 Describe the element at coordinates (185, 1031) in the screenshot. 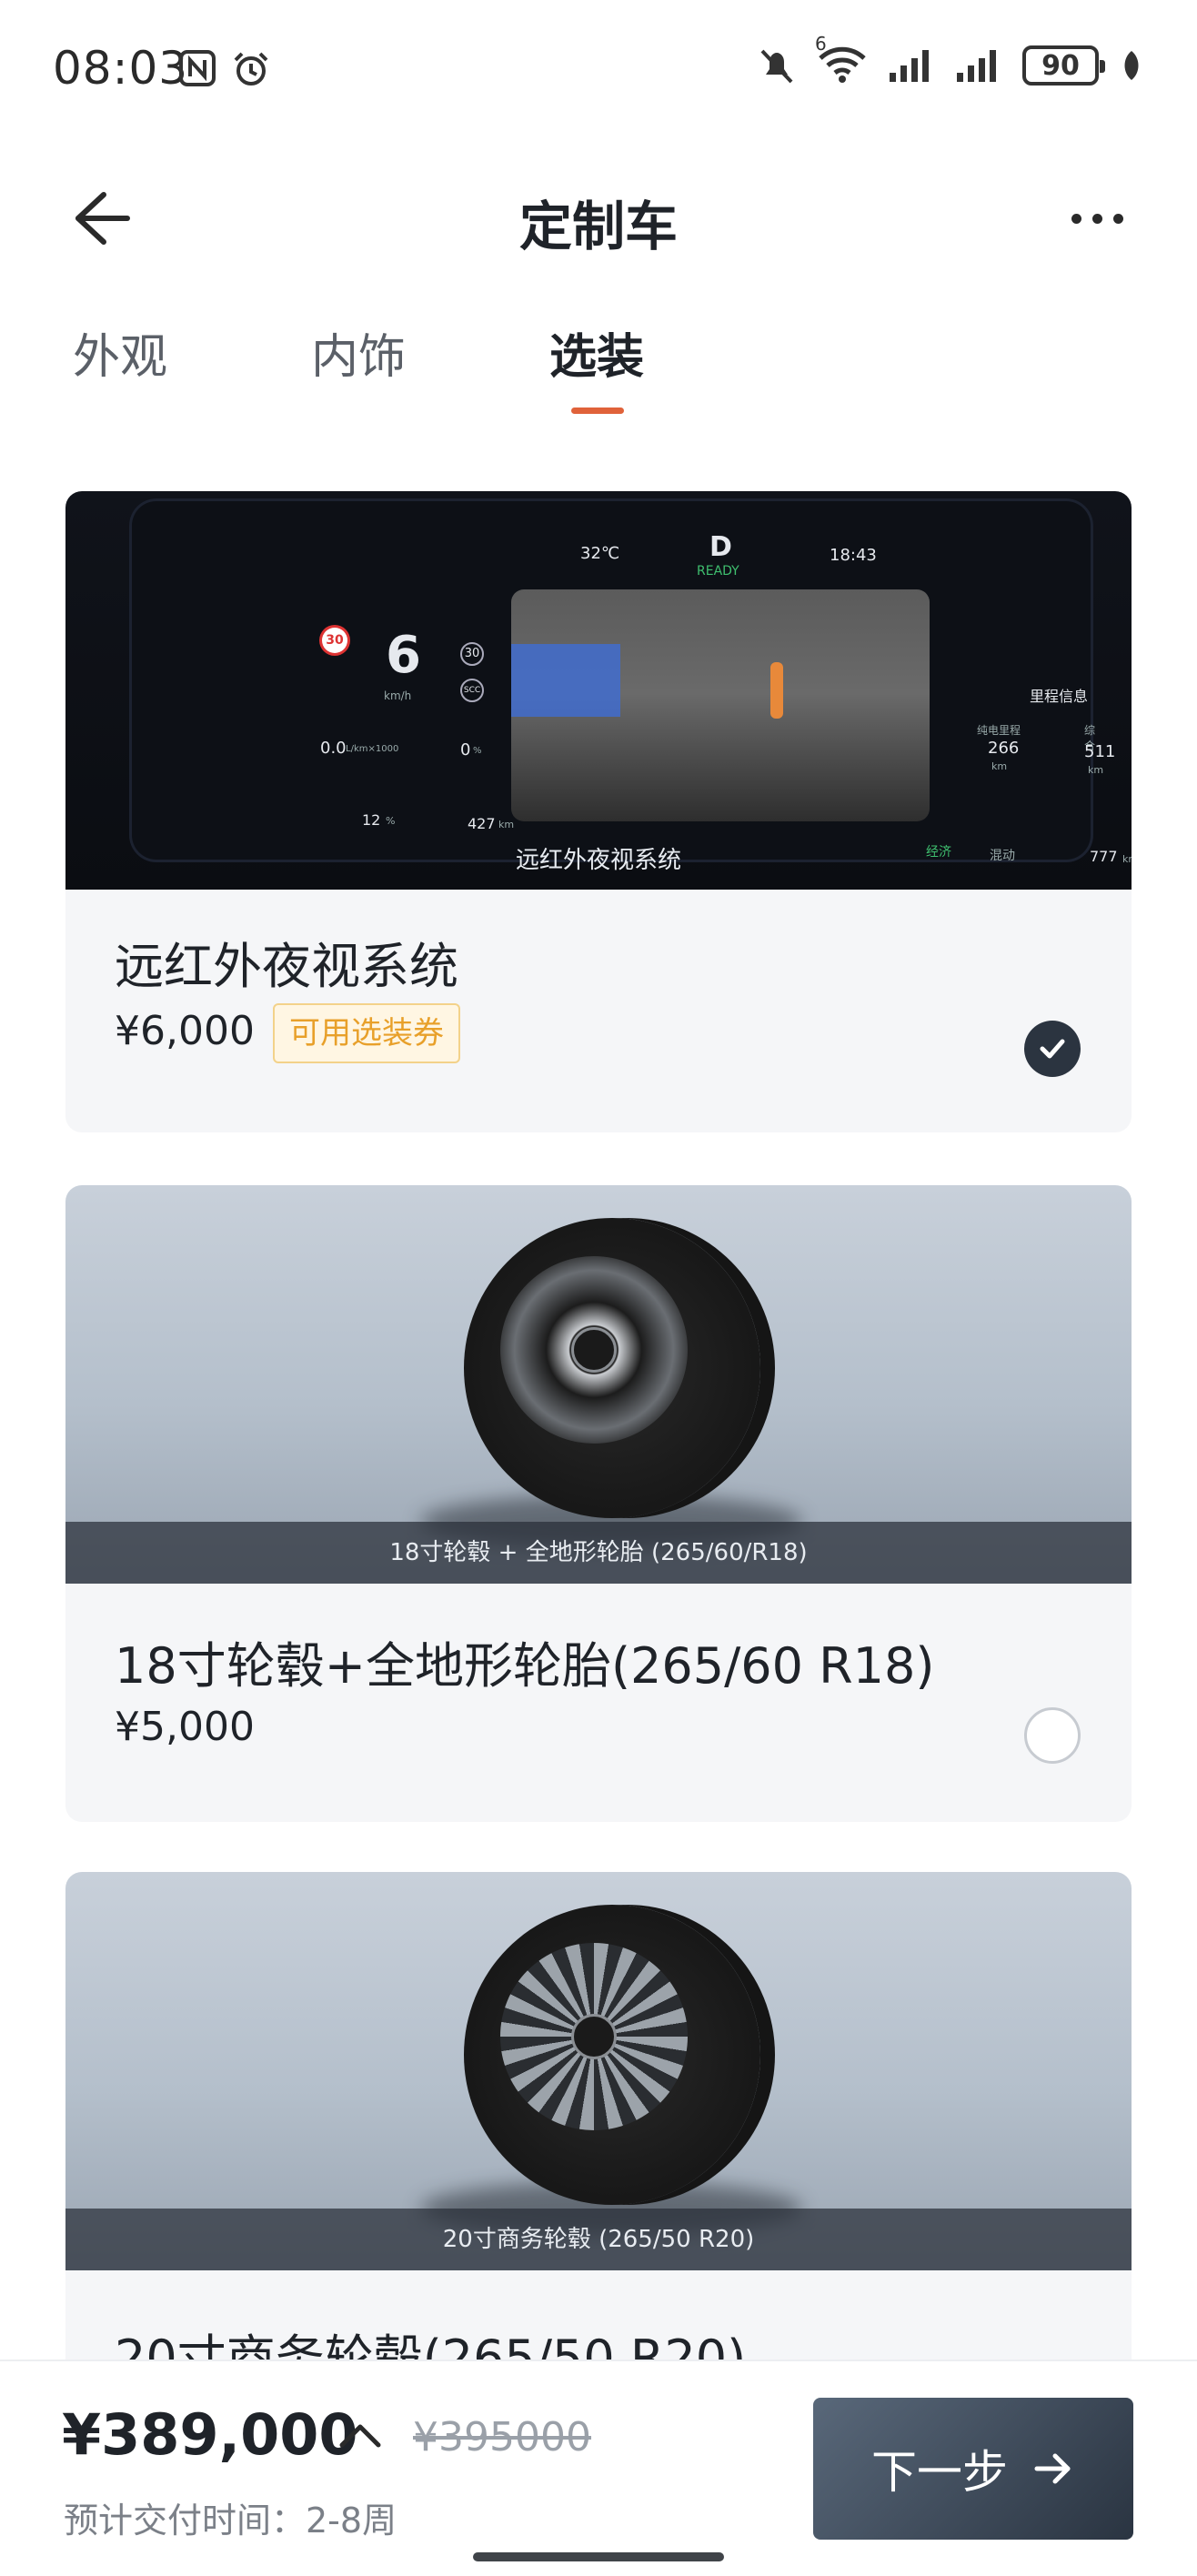

I see `option-price: ¥6,000` at that location.